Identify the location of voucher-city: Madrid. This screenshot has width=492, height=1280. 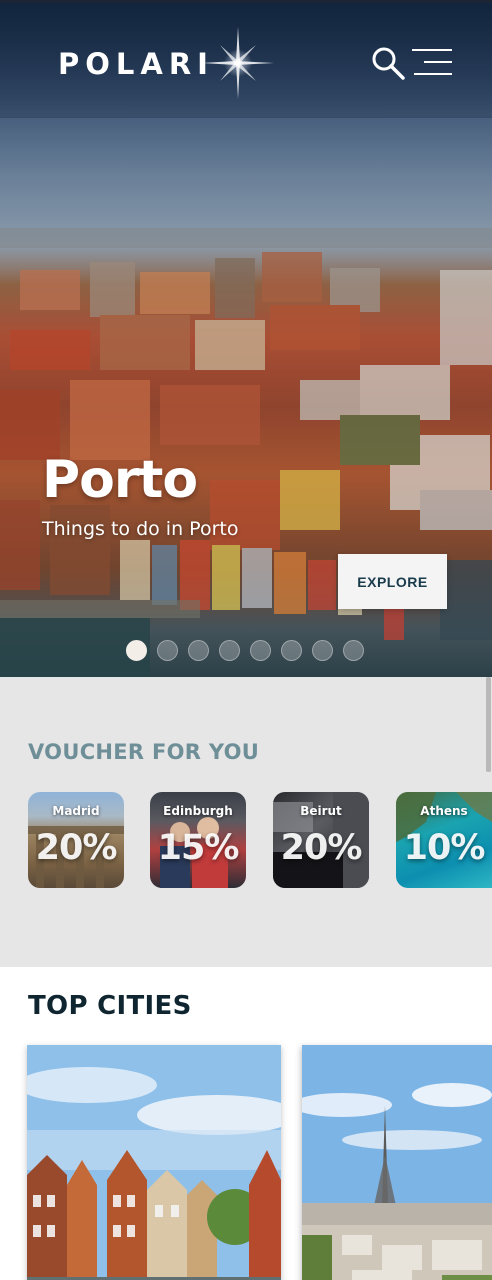
(76, 811).